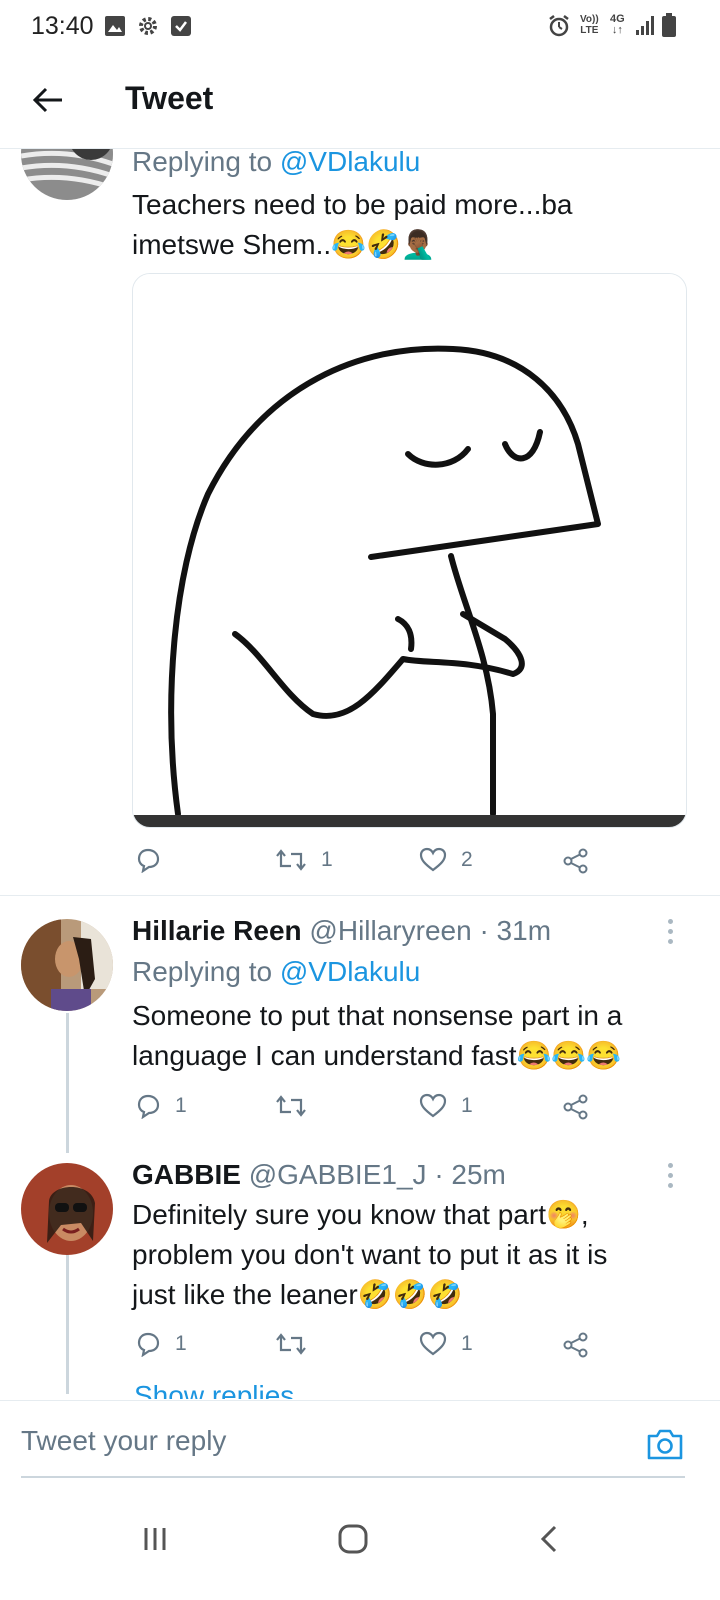  What do you see at coordinates (360, 26) in the screenshot?
I see `status-bar: 13:40 Vo)) LTE 4G ↓↑` at bounding box center [360, 26].